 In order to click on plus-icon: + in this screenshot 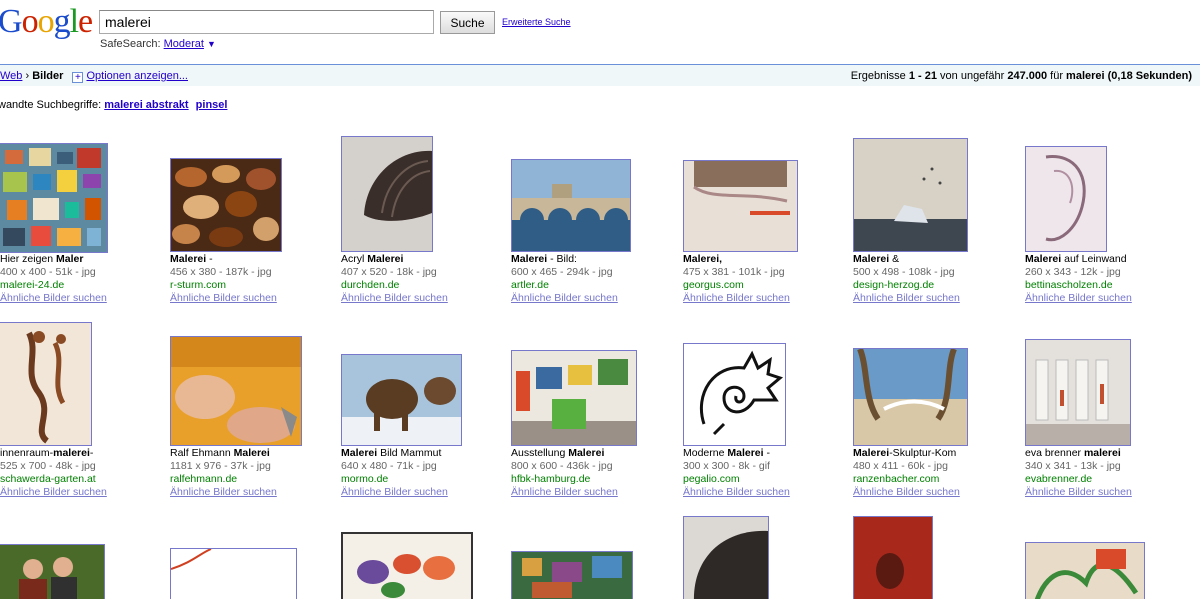, I will do `click(78, 77)`.